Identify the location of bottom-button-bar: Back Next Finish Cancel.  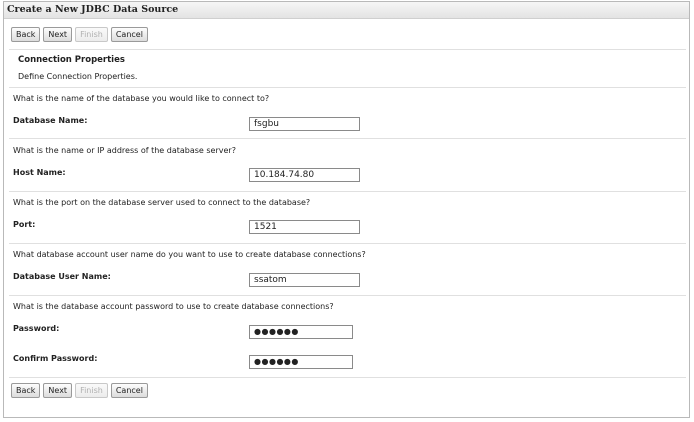
(79, 391).